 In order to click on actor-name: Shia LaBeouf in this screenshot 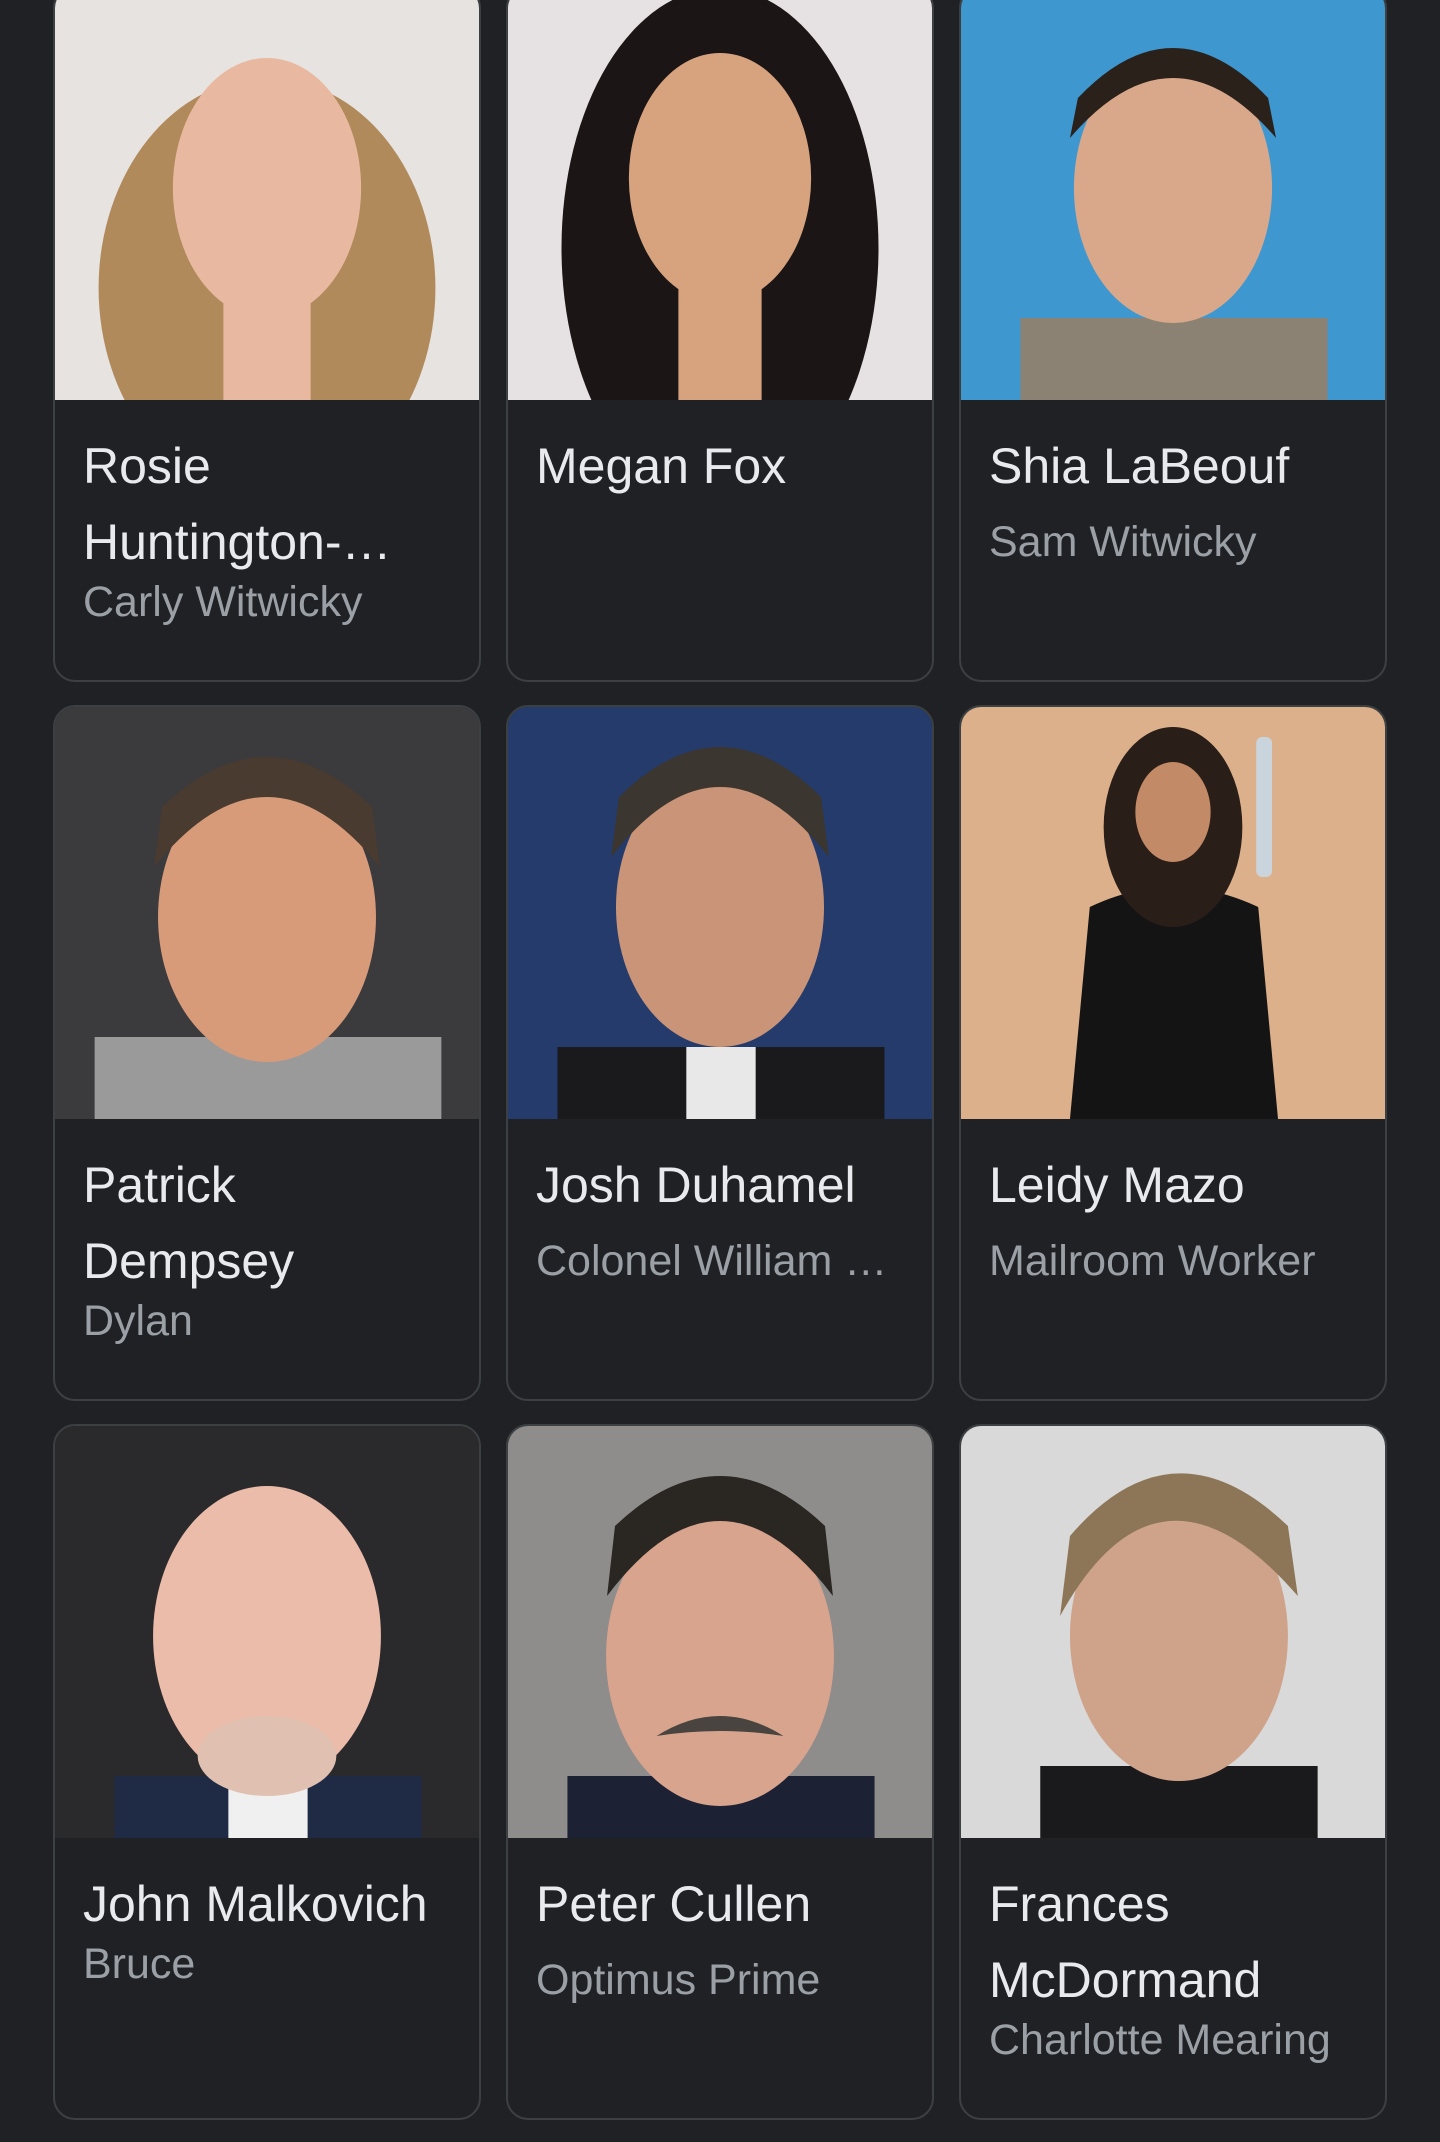, I will do `click(1139, 466)`.